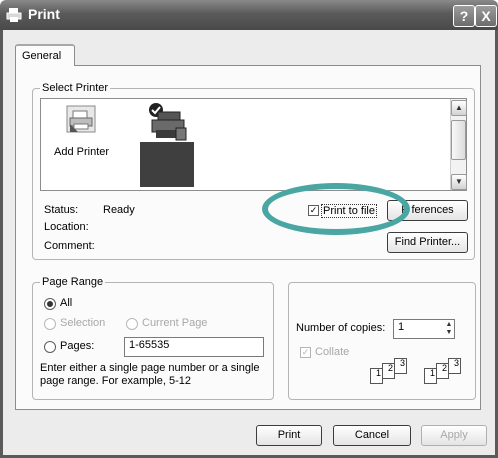 This screenshot has height=458, width=498. What do you see at coordinates (50, 304) in the screenshot?
I see `all-radio` at bounding box center [50, 304].